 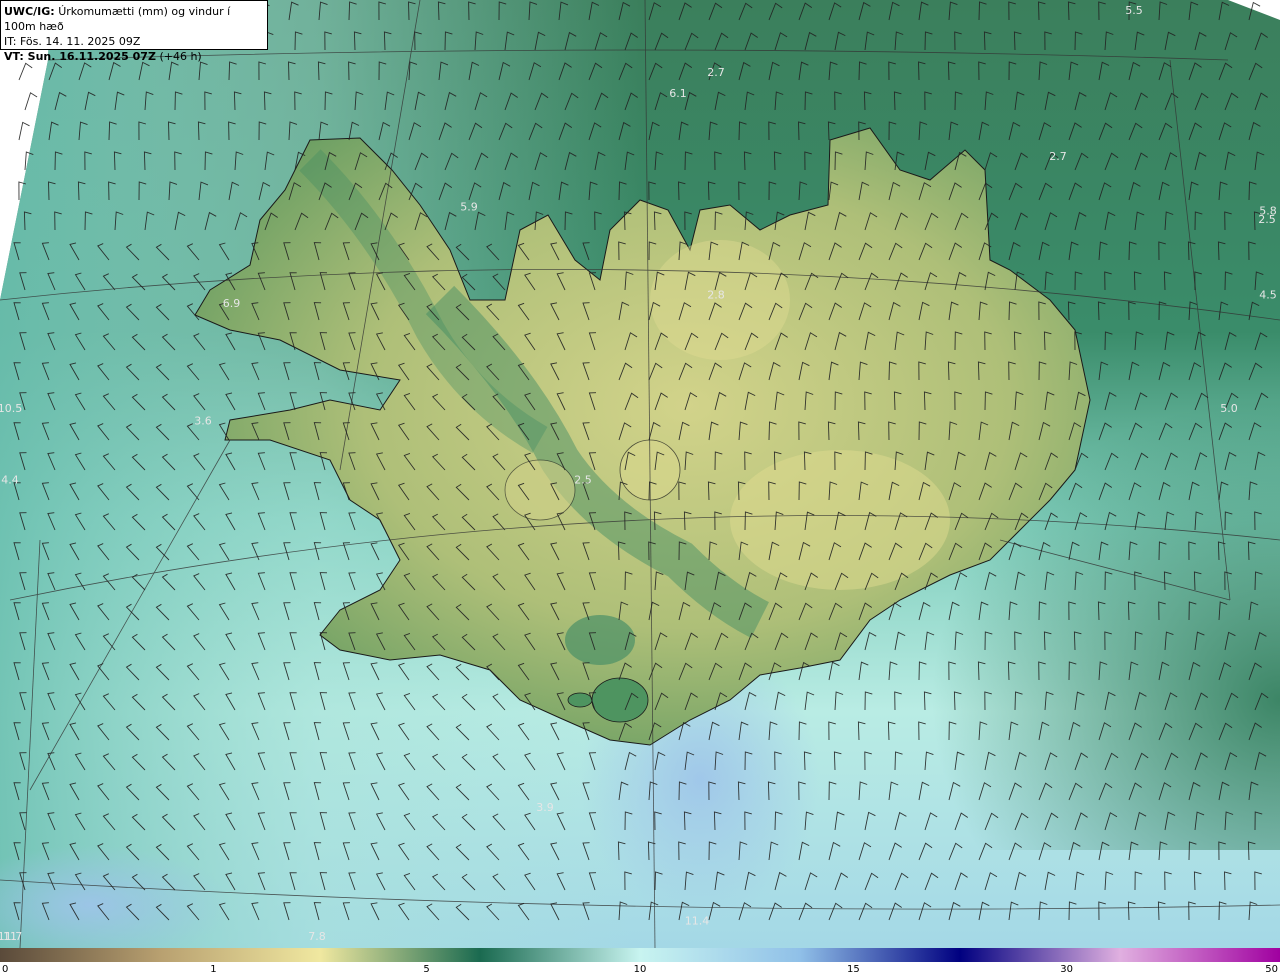 What do you see at coordinates (640, 963) in the screenshot?
I see `colorbar: 0 1 5 10 15 30 50` at bounding box center [640, 963].